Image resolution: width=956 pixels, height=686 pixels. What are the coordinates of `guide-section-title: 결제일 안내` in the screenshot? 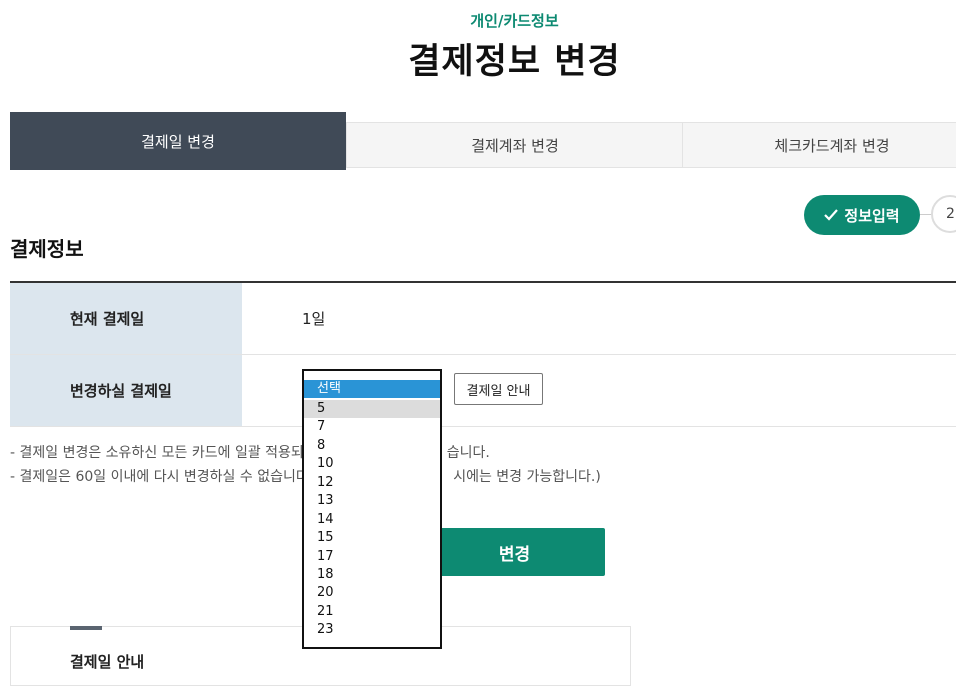 It's located at (107, 662).